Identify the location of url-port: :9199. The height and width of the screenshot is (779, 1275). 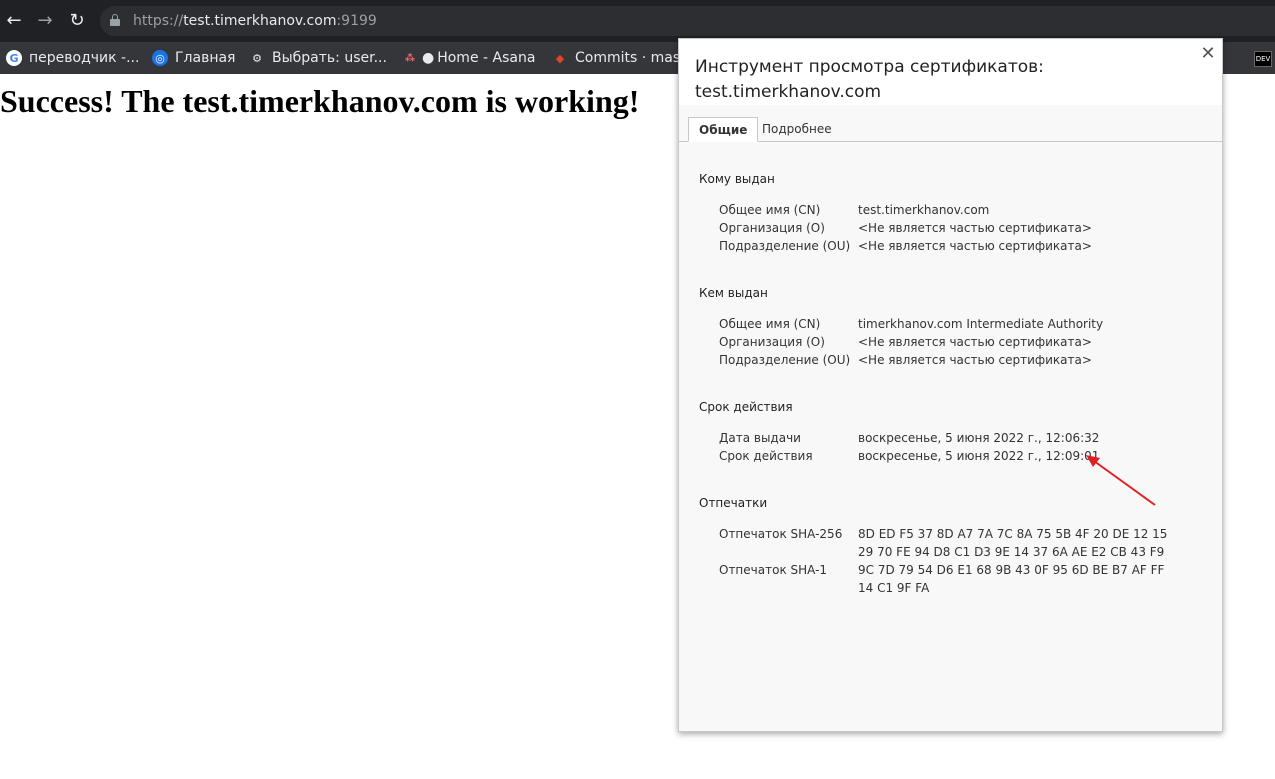
(356, 21).